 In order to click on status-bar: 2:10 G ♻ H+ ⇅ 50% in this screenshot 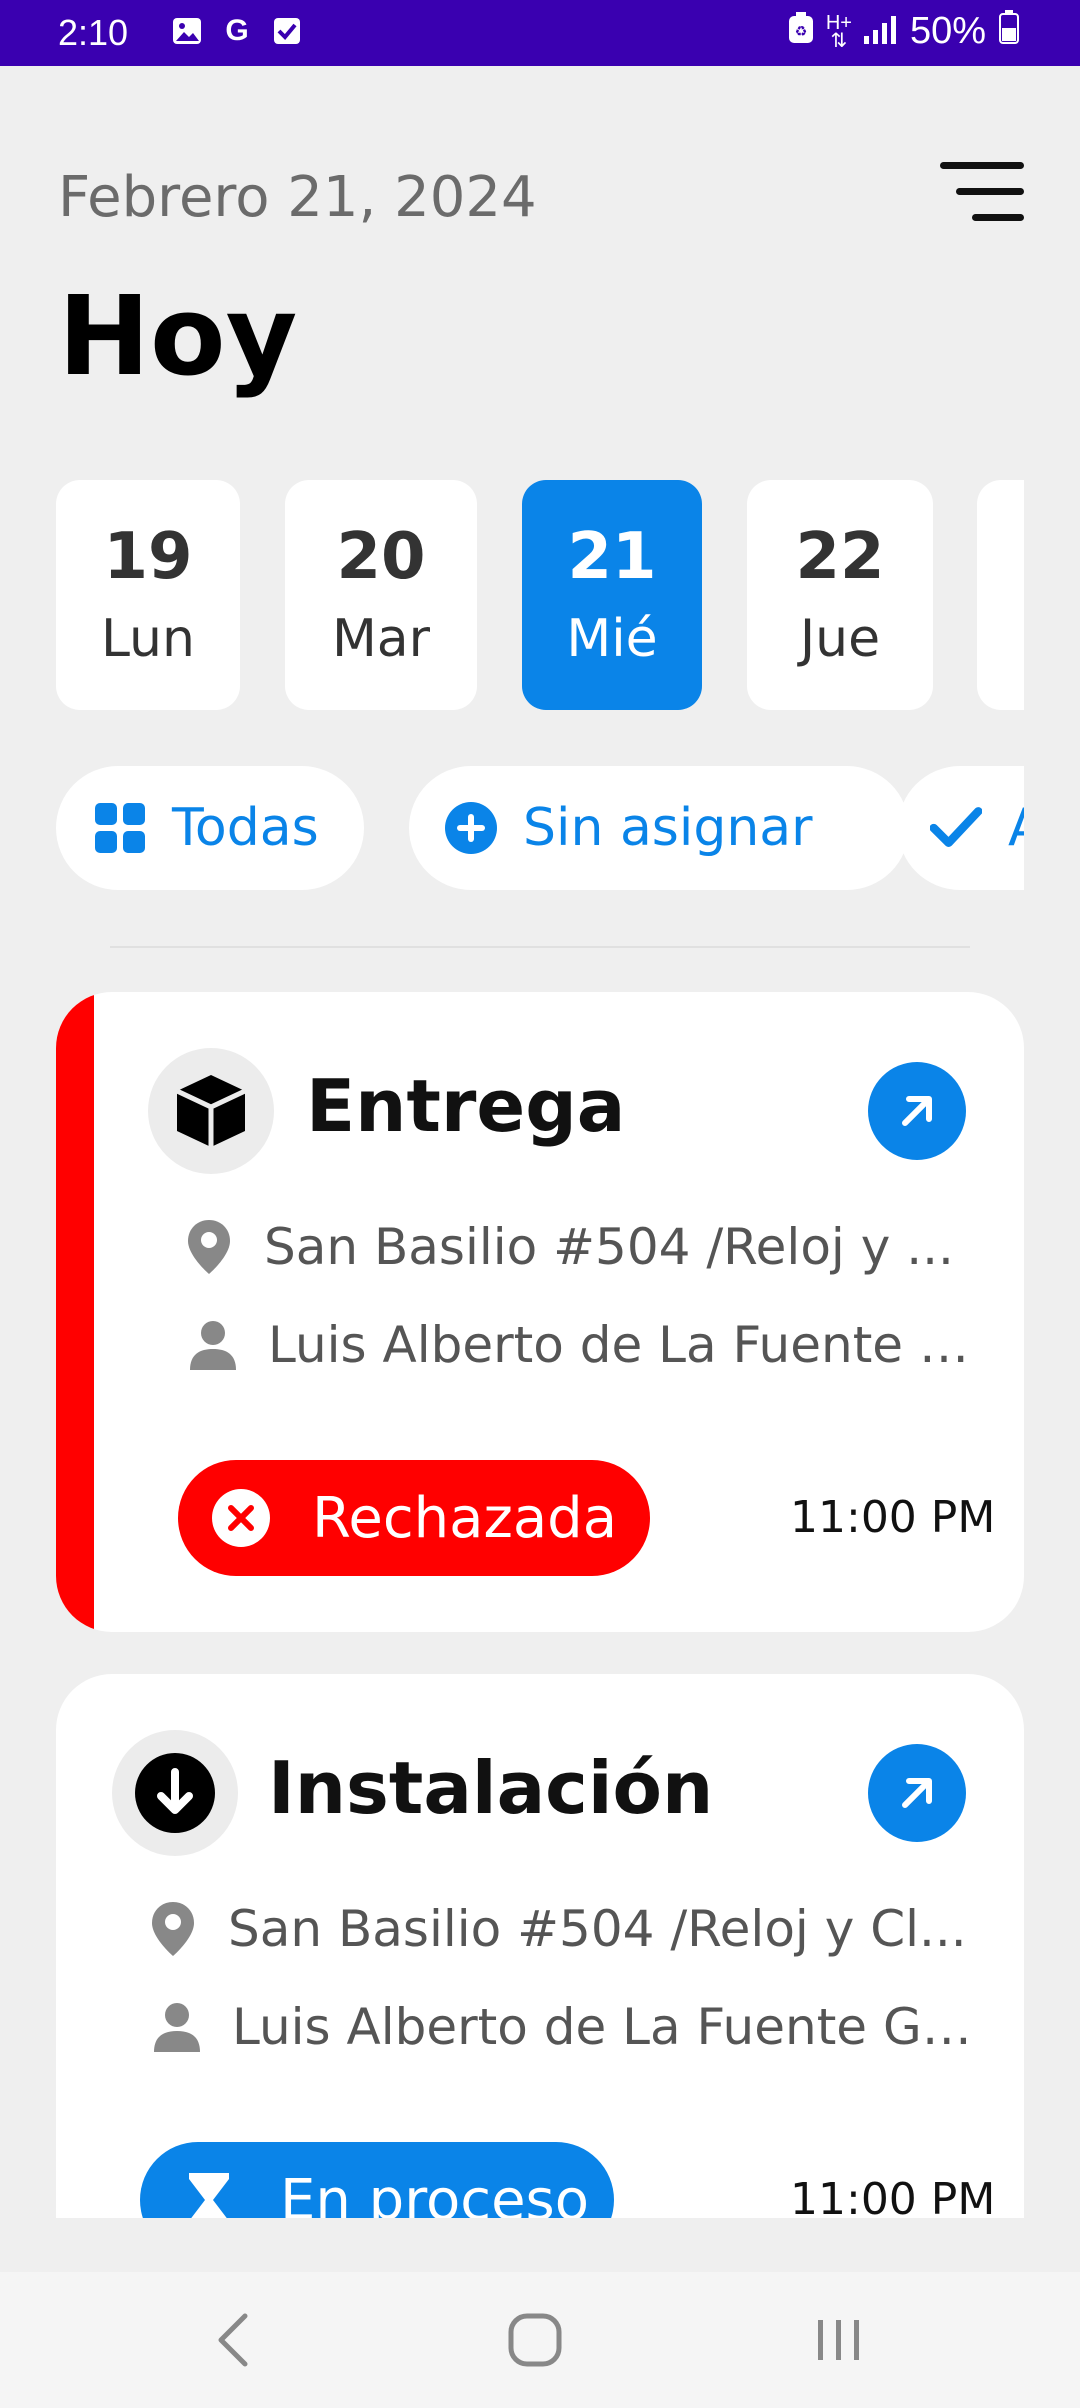, I will do `click(540, 33)`.